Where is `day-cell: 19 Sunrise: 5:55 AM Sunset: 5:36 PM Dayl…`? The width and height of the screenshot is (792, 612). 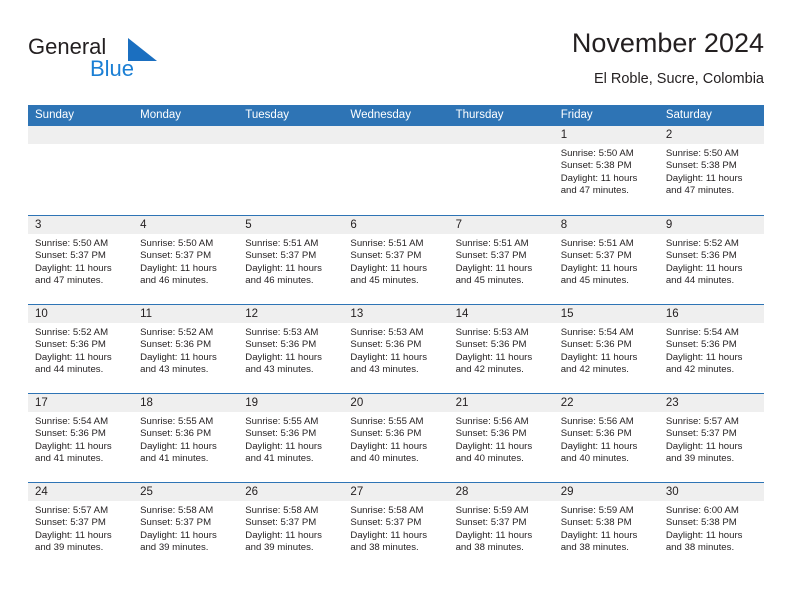 day-cell: 19 Sunrise: 5:55 AM Sunset: 5:36 PM Dayl… is located at coordinates (291, 438).